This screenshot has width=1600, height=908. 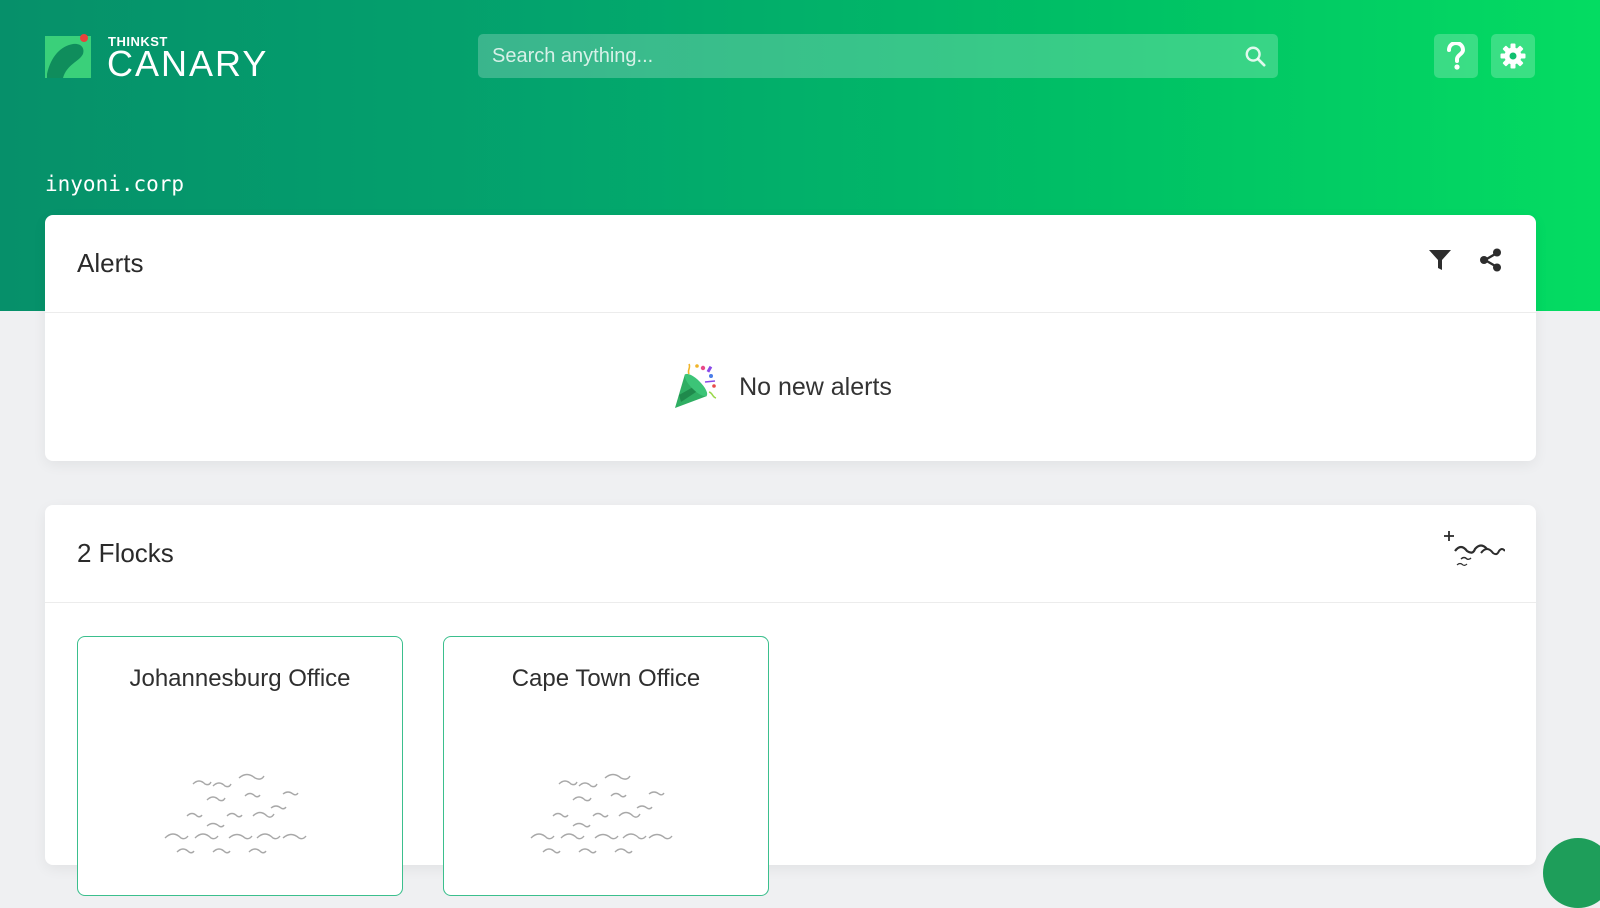 What do you see at coordinates (110, 263) in the screenshot?
I see `alerts-title: Alerts` at bounding box center [110, 263].